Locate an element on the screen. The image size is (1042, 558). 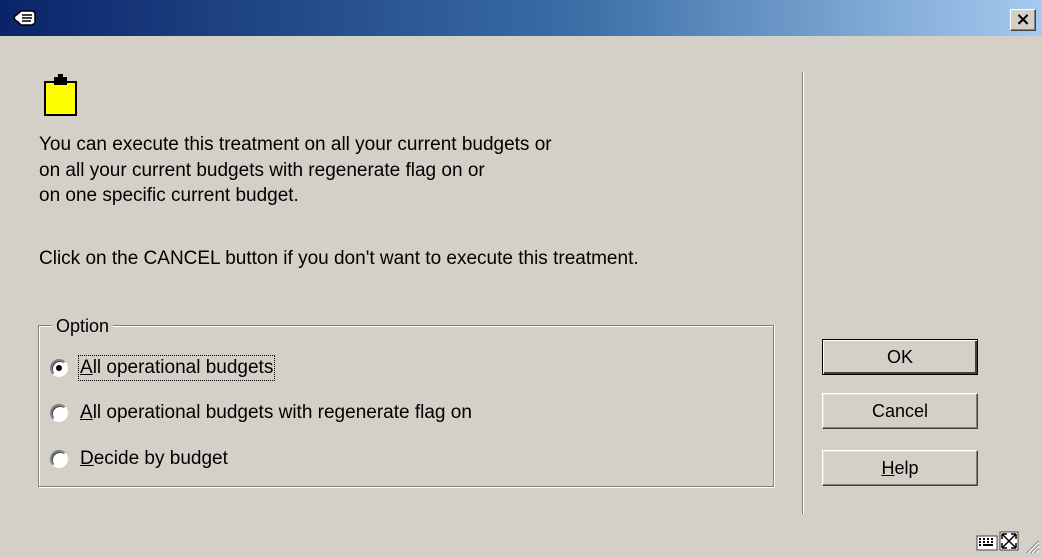
radio-label: All operational budgets is located at coordinates (176, 368).